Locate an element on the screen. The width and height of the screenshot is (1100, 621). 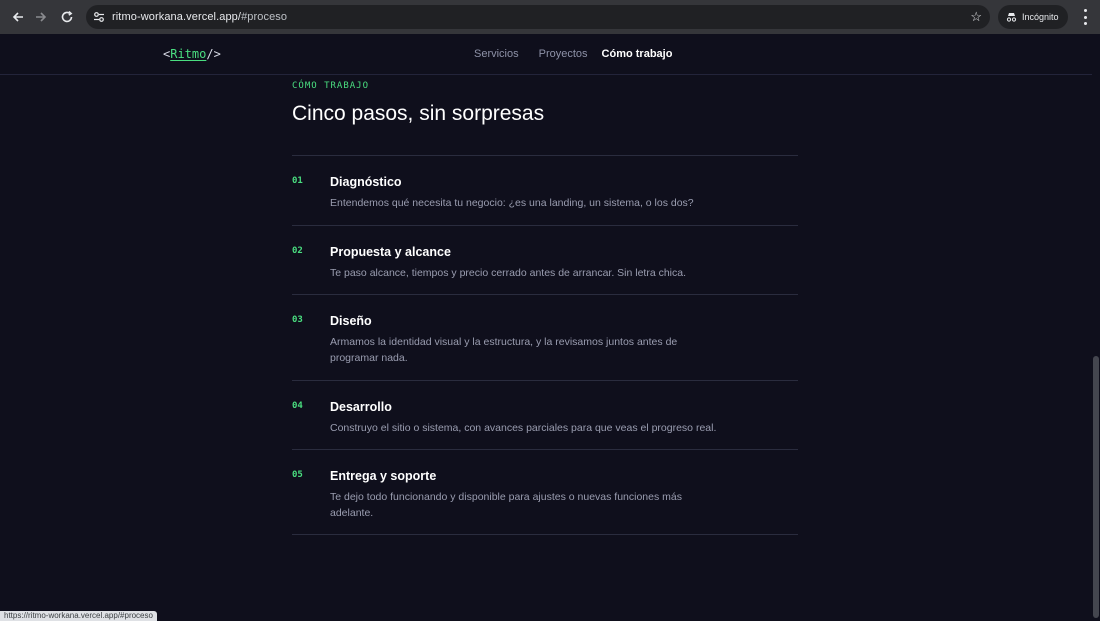
step-title: Diseño is located at coordinates (351, 321).